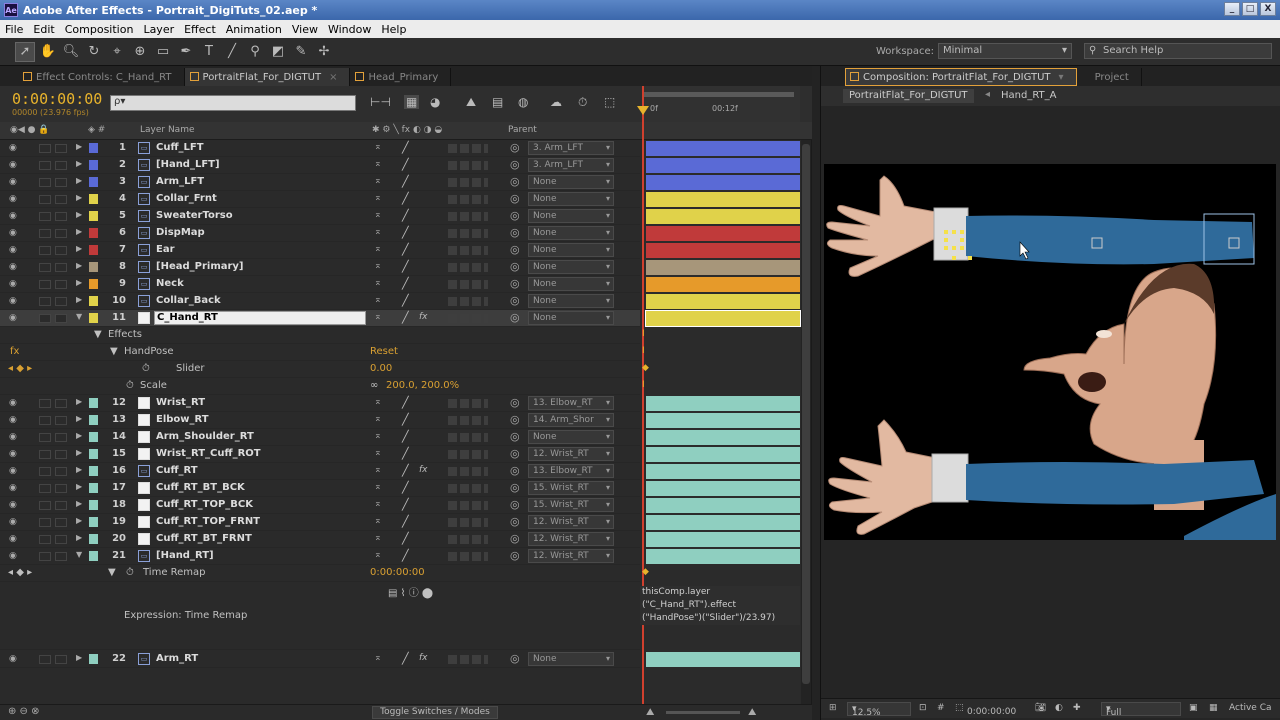 This screenshot has width=1280, height=720. What do you see at coordinates (879, 710) in the screenshot?
I see `magnification-dropdown: 12.5% ▾` at bounding box center [879, 710].